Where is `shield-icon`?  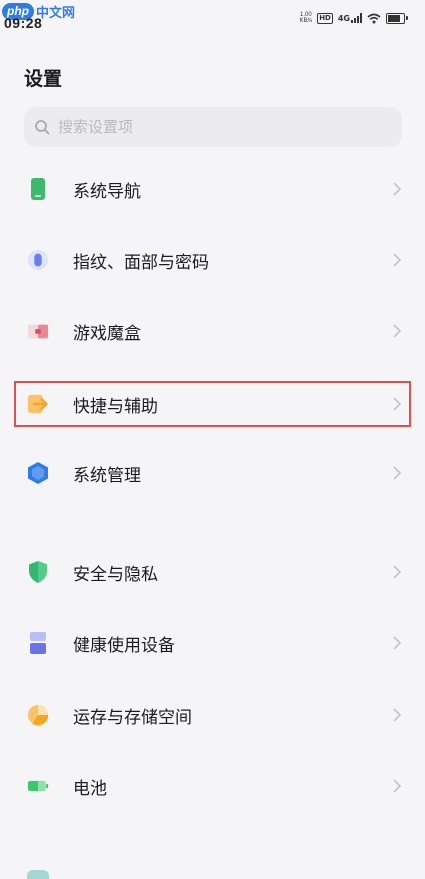
shield-icon is located at coordinates (38, 572).